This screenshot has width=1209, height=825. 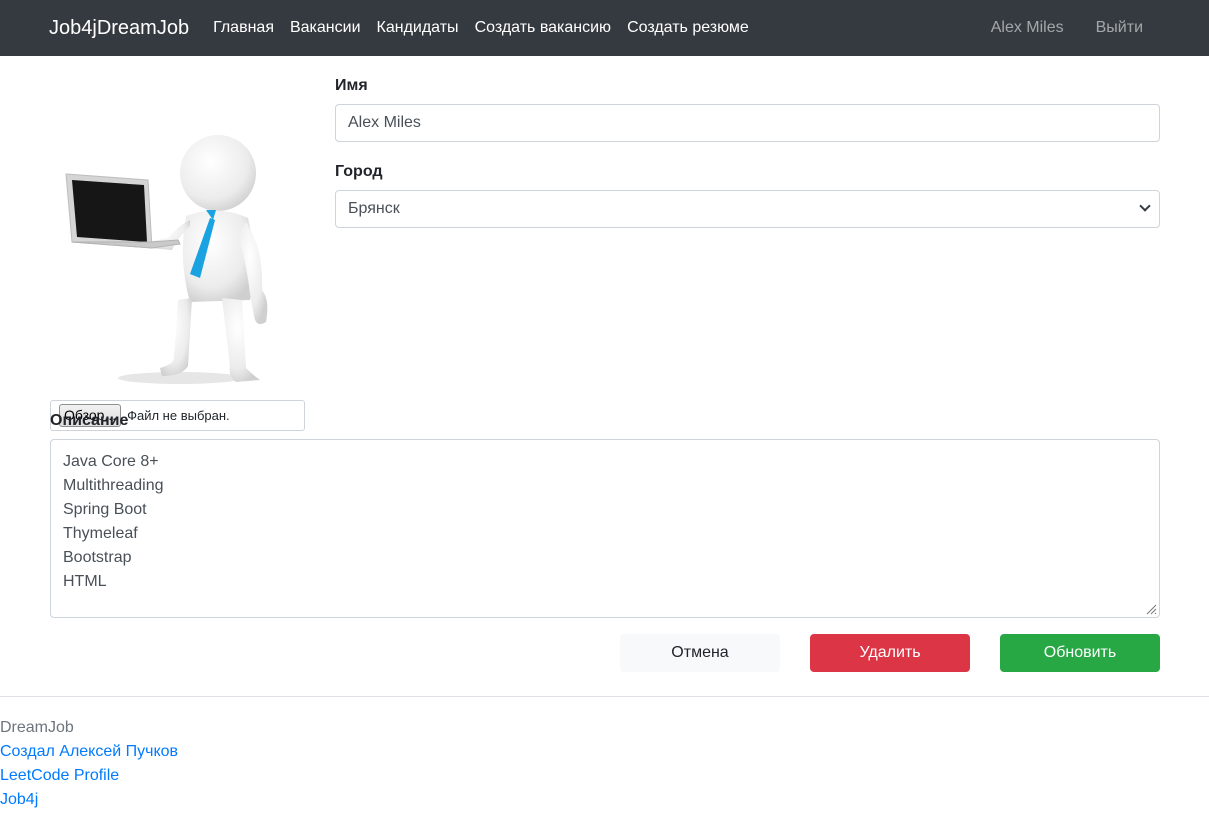 I want to click on resize-grip-icon, so click(x=1151, y=609).